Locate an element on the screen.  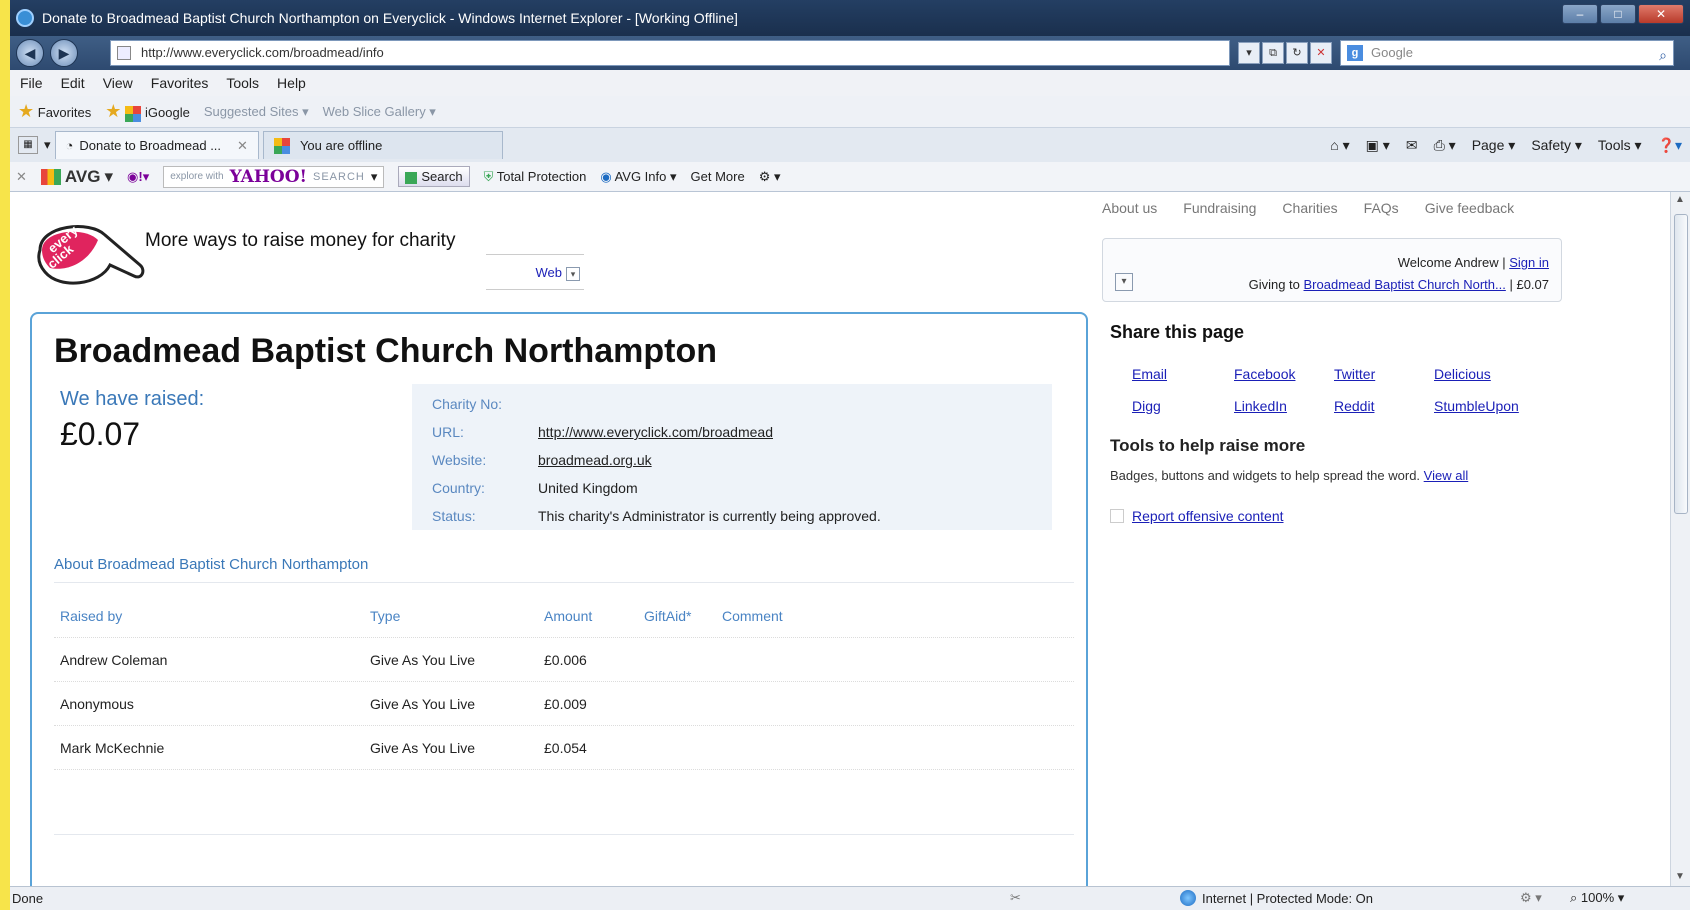
report-content: Report offensive content is located at coordinates (1197, 516).